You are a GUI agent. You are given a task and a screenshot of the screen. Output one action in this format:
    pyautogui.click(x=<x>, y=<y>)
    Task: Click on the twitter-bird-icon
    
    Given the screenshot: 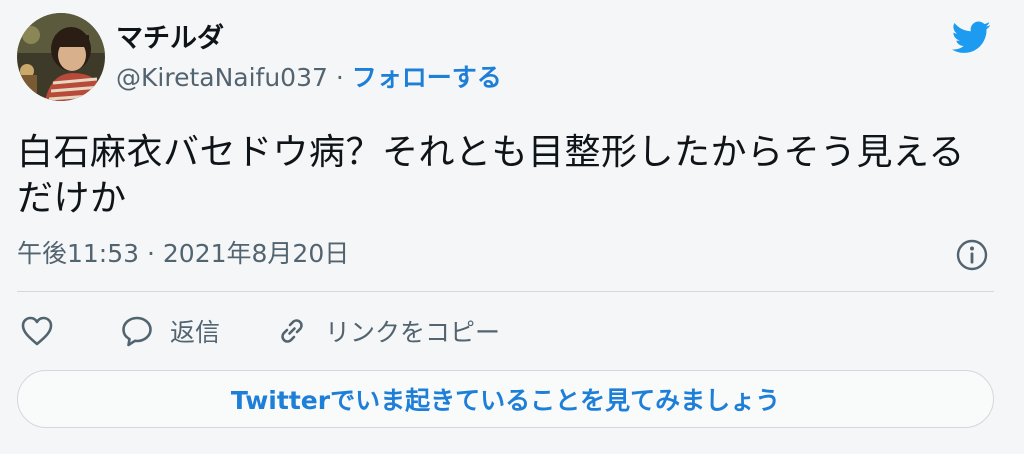 What is the action you would take?
    pyautogui.click(x=971, y=37)
    